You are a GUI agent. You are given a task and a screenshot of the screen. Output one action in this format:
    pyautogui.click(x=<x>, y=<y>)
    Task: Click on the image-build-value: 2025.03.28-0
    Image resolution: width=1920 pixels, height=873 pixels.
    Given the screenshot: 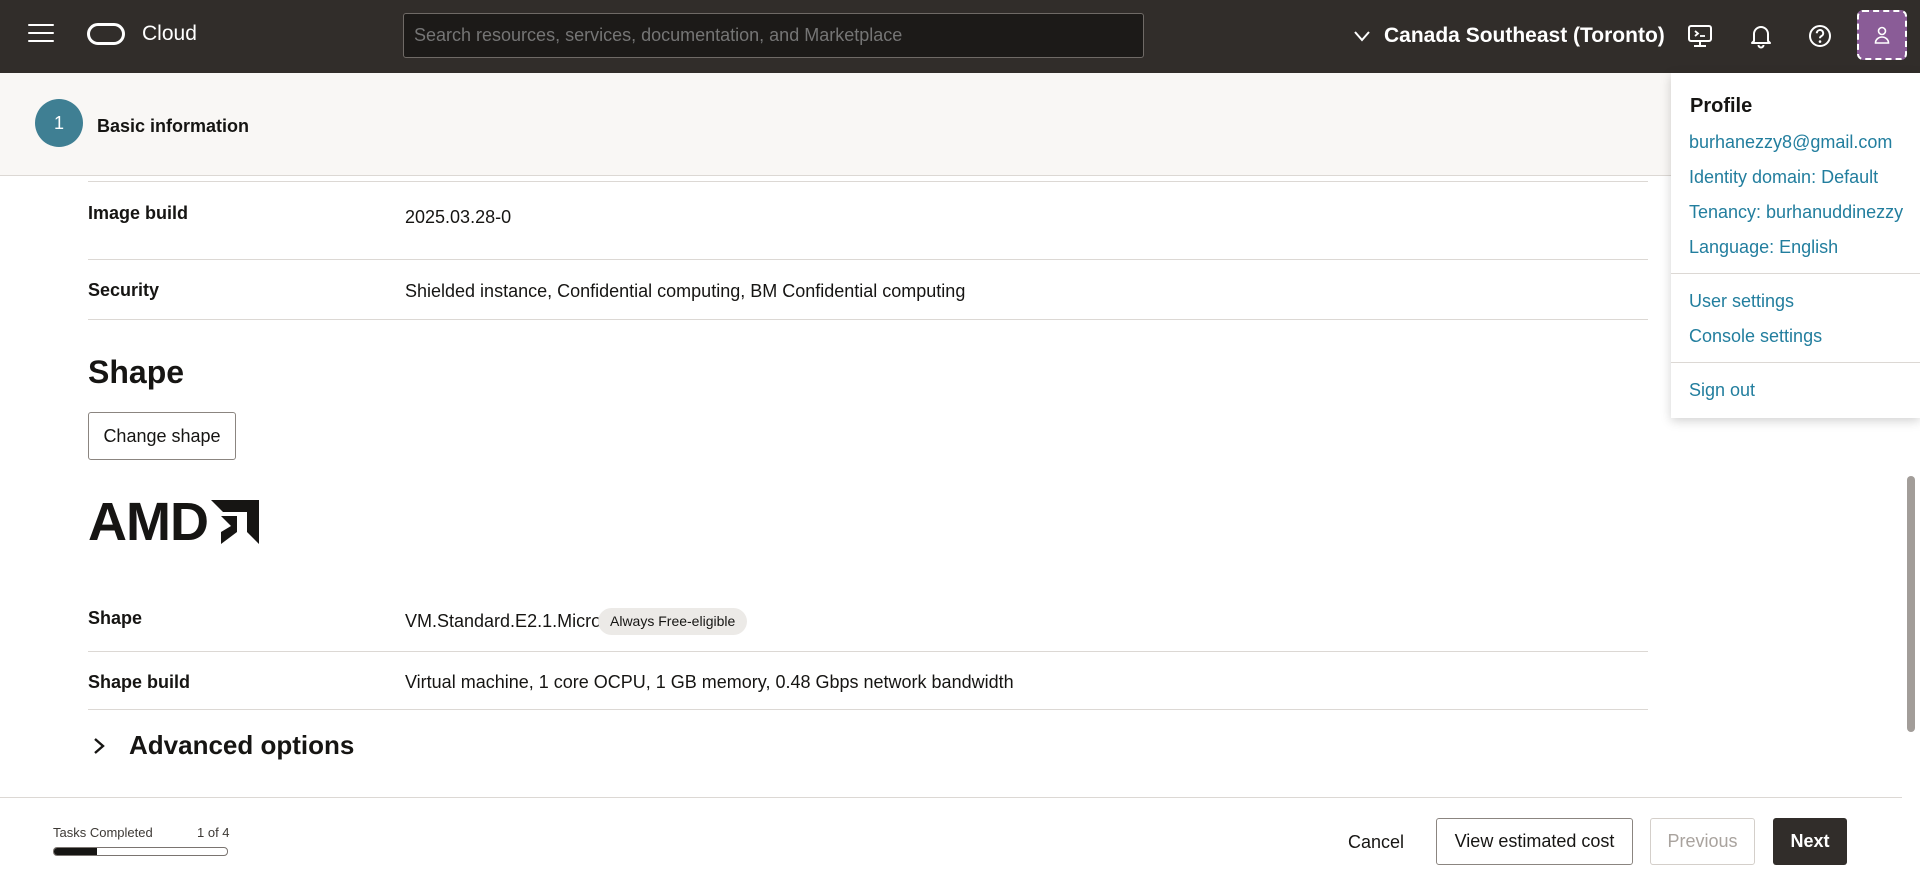 What is the action you would take?
    pyautogui.click(x=458, y=217)
    